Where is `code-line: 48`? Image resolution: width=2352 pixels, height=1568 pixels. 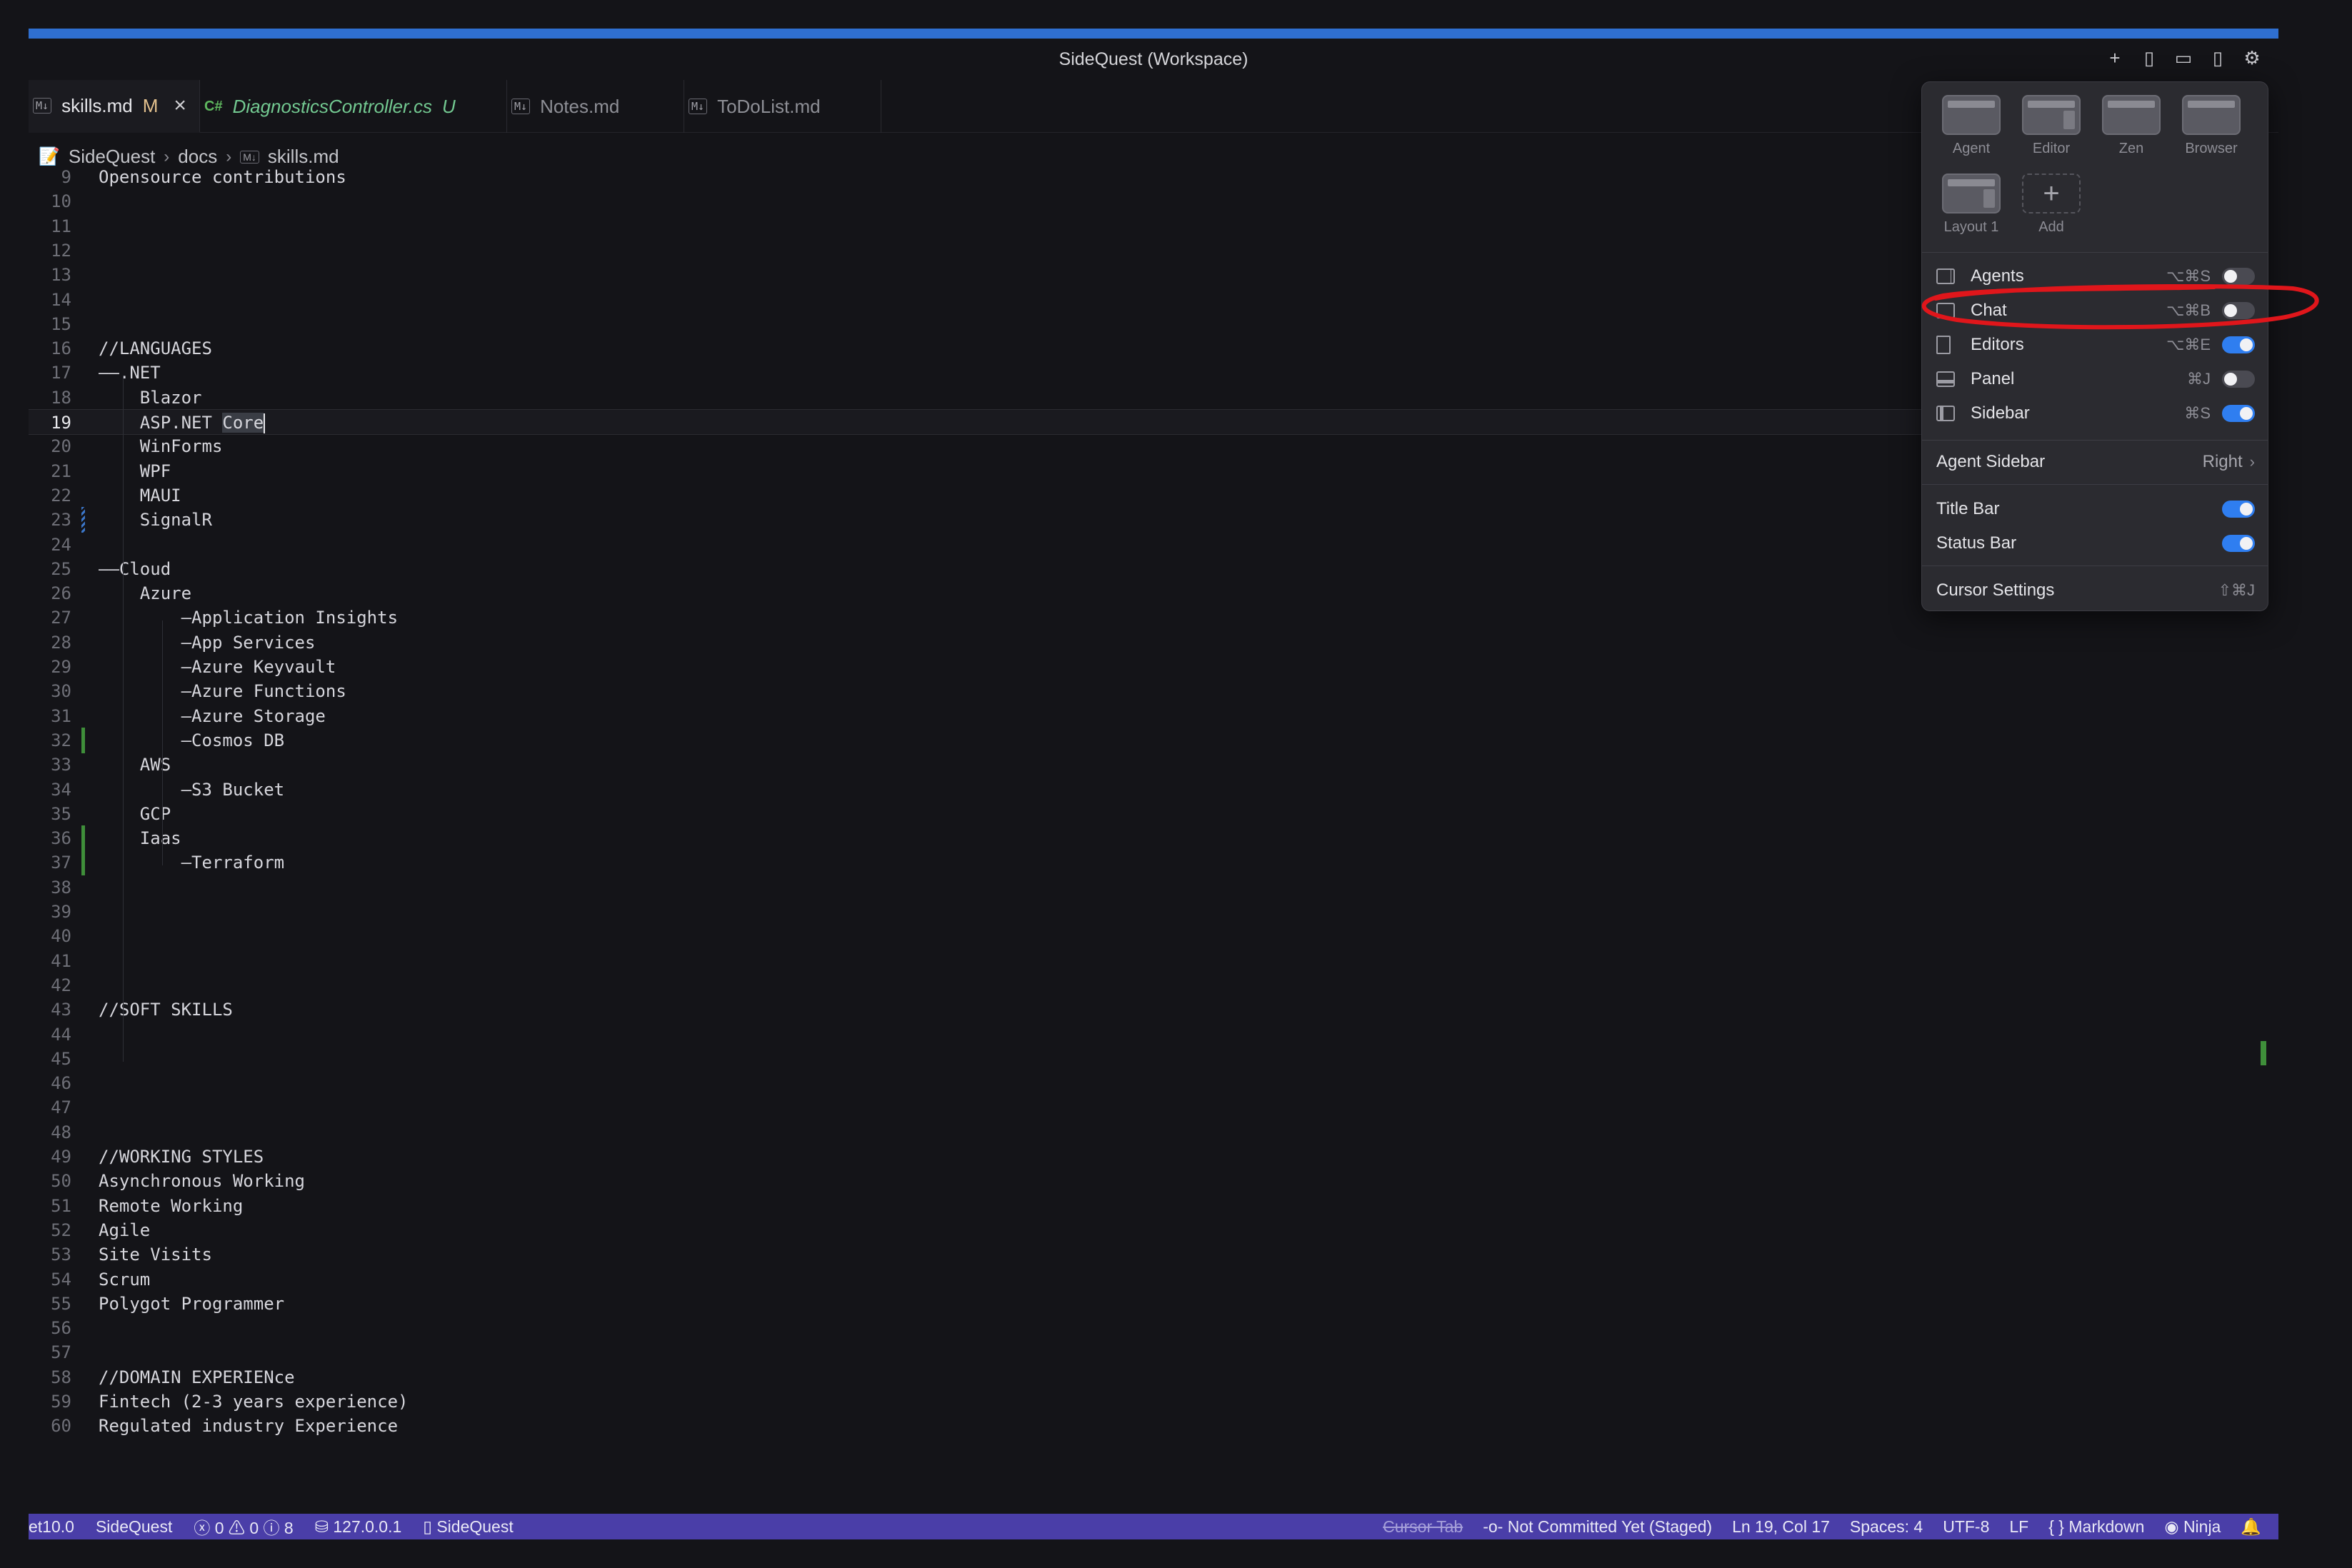
code-line: 48 is located at coordinates (979, 1132).